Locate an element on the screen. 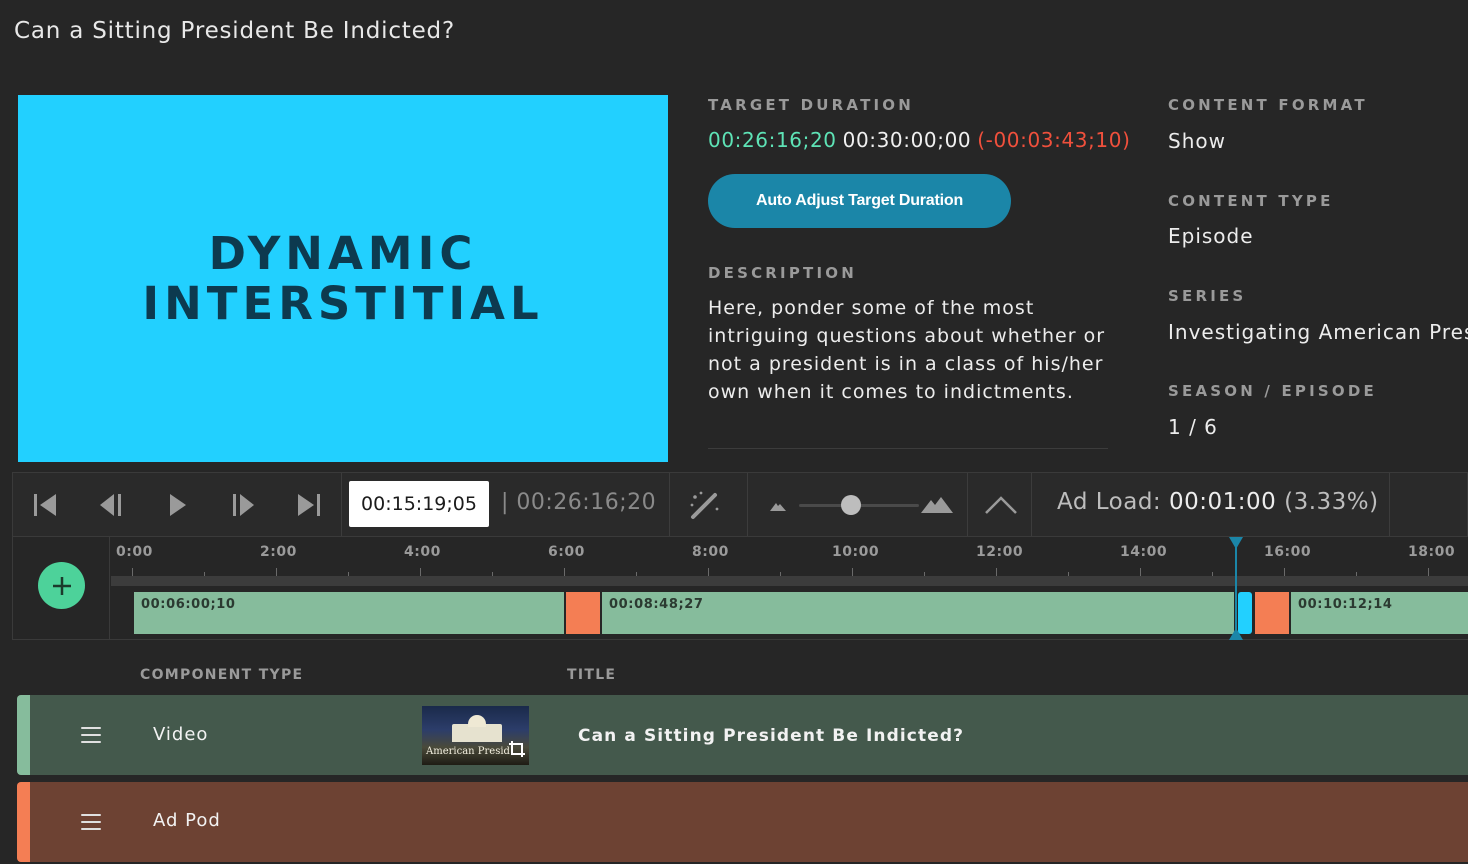  description-divider is located at coordinates (908, 448).